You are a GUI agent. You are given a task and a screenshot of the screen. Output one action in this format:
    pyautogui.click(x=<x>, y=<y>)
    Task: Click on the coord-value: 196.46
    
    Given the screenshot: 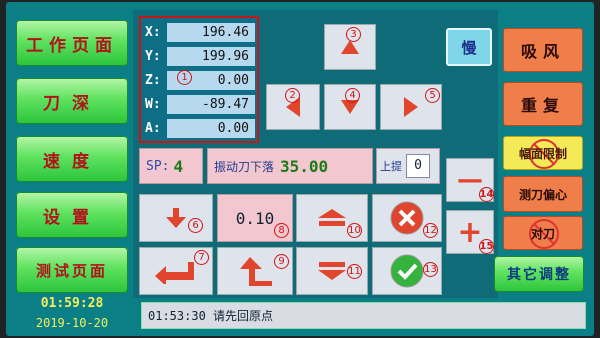 What is the action you would take?
    pyautogui.click(x=211, y=32)
    